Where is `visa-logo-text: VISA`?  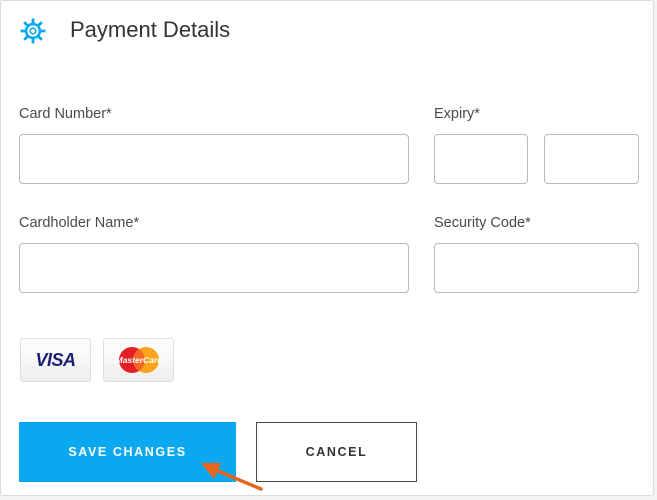 visa-logo-text: VISA is located at coordinates (55, 359).